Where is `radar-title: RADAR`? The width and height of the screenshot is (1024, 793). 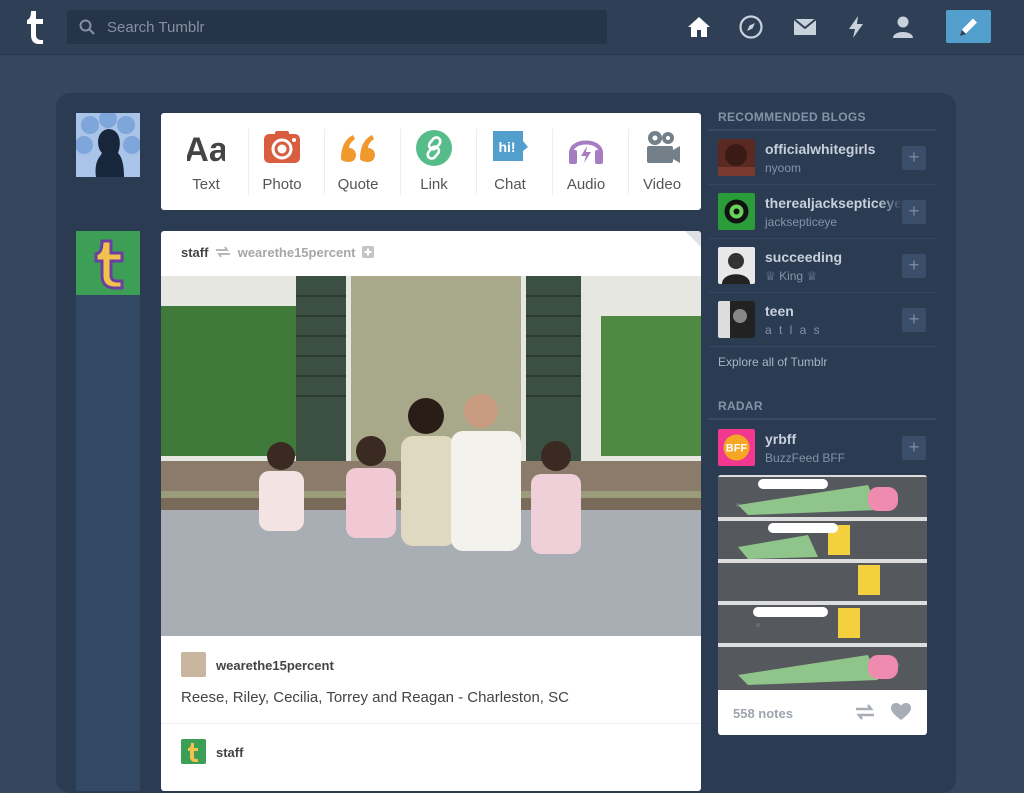 radar-title: RADAR is located at coordinates (740, 406).